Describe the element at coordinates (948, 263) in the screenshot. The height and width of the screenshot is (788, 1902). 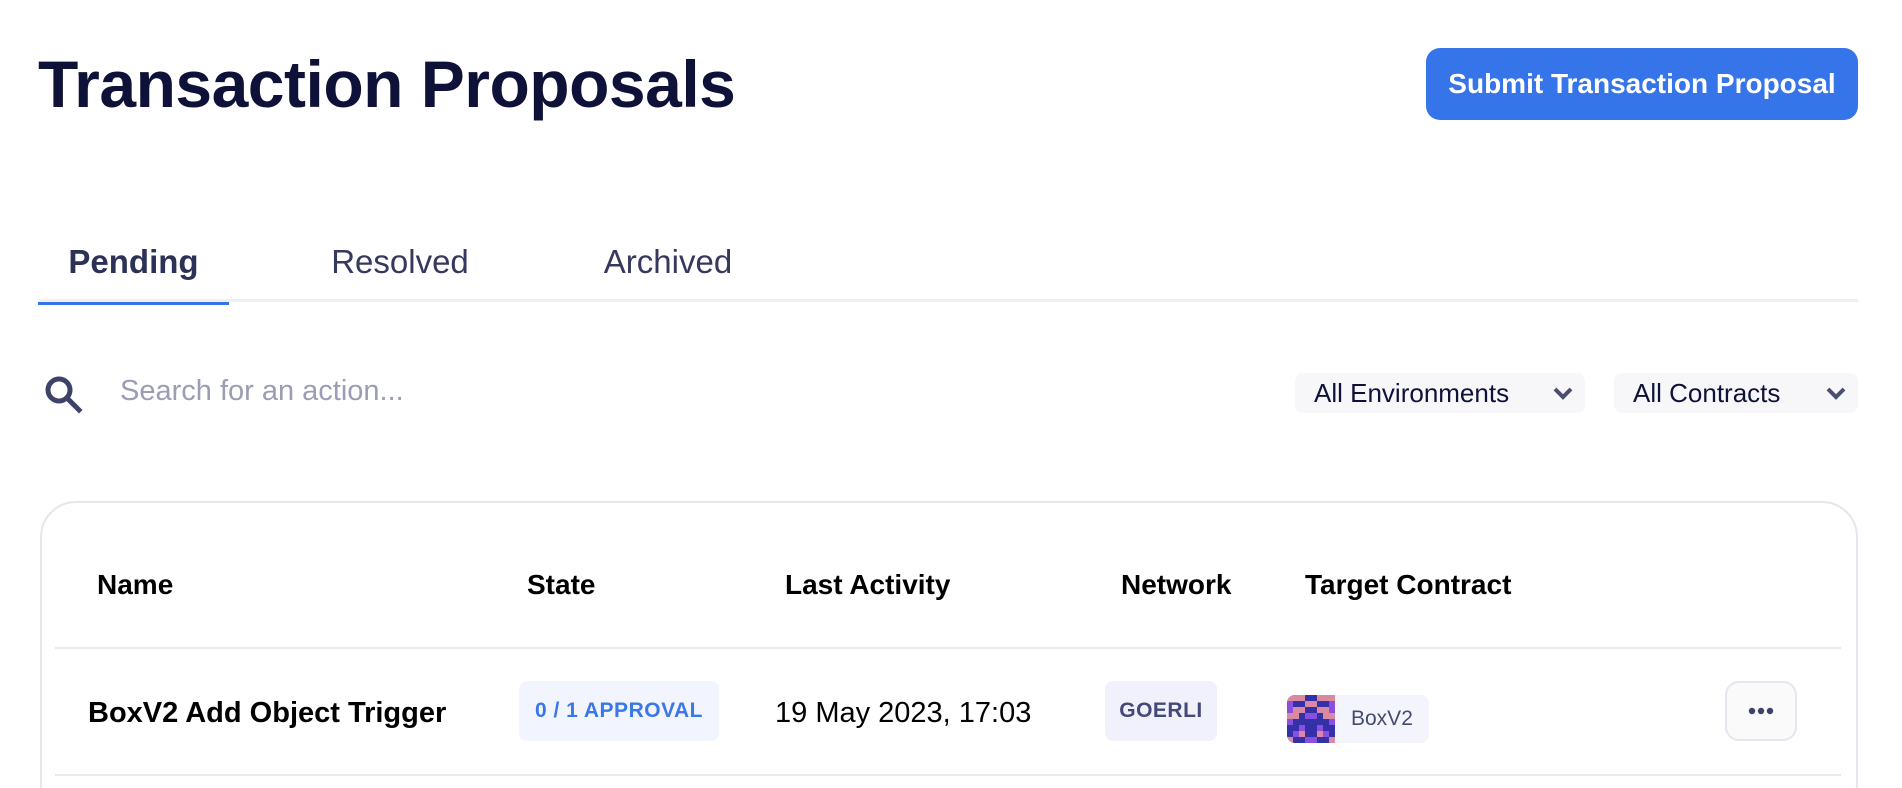
I see `proposal-tabs: Pending Resolved Archived` at that location.